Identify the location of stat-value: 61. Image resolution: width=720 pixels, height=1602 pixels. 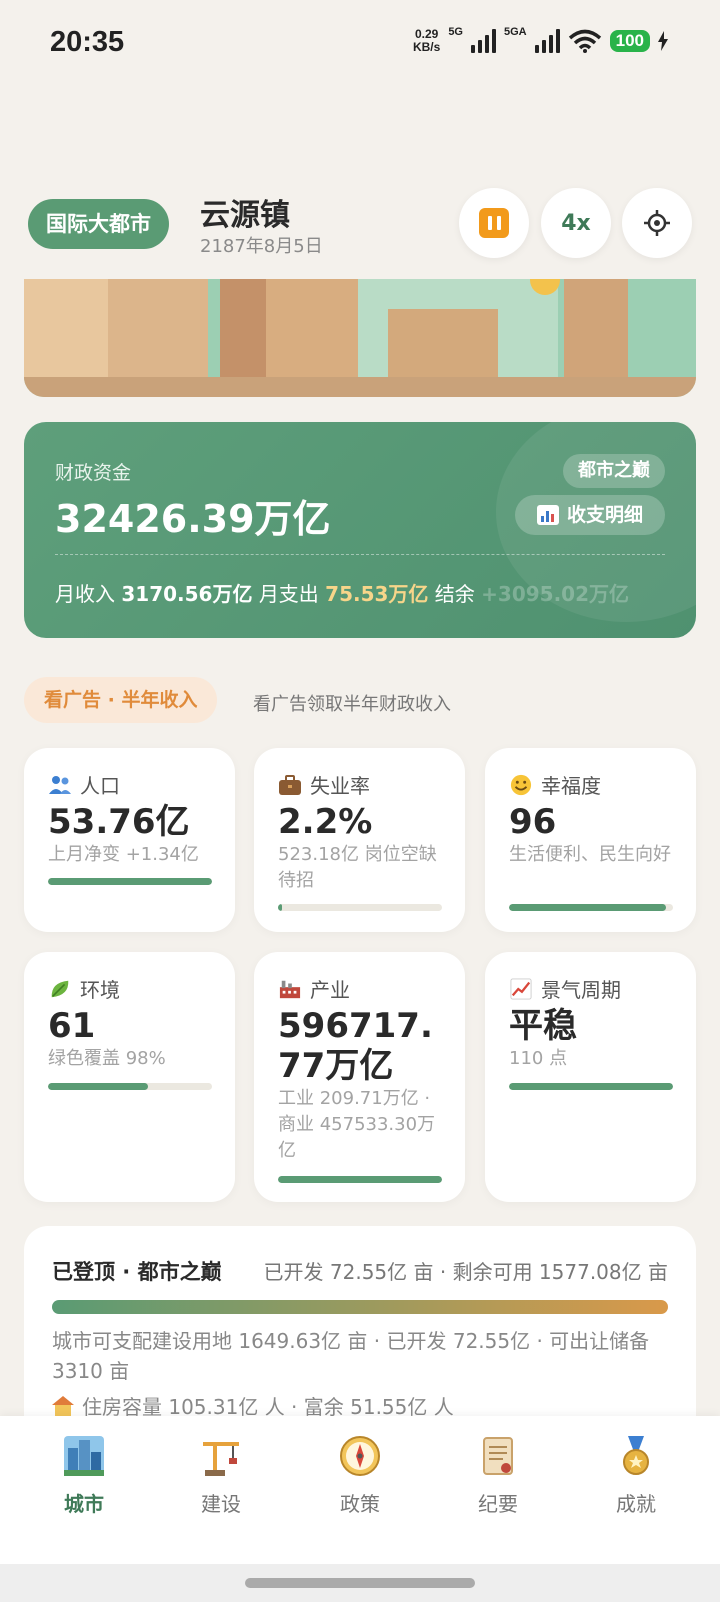
(72, 1026).